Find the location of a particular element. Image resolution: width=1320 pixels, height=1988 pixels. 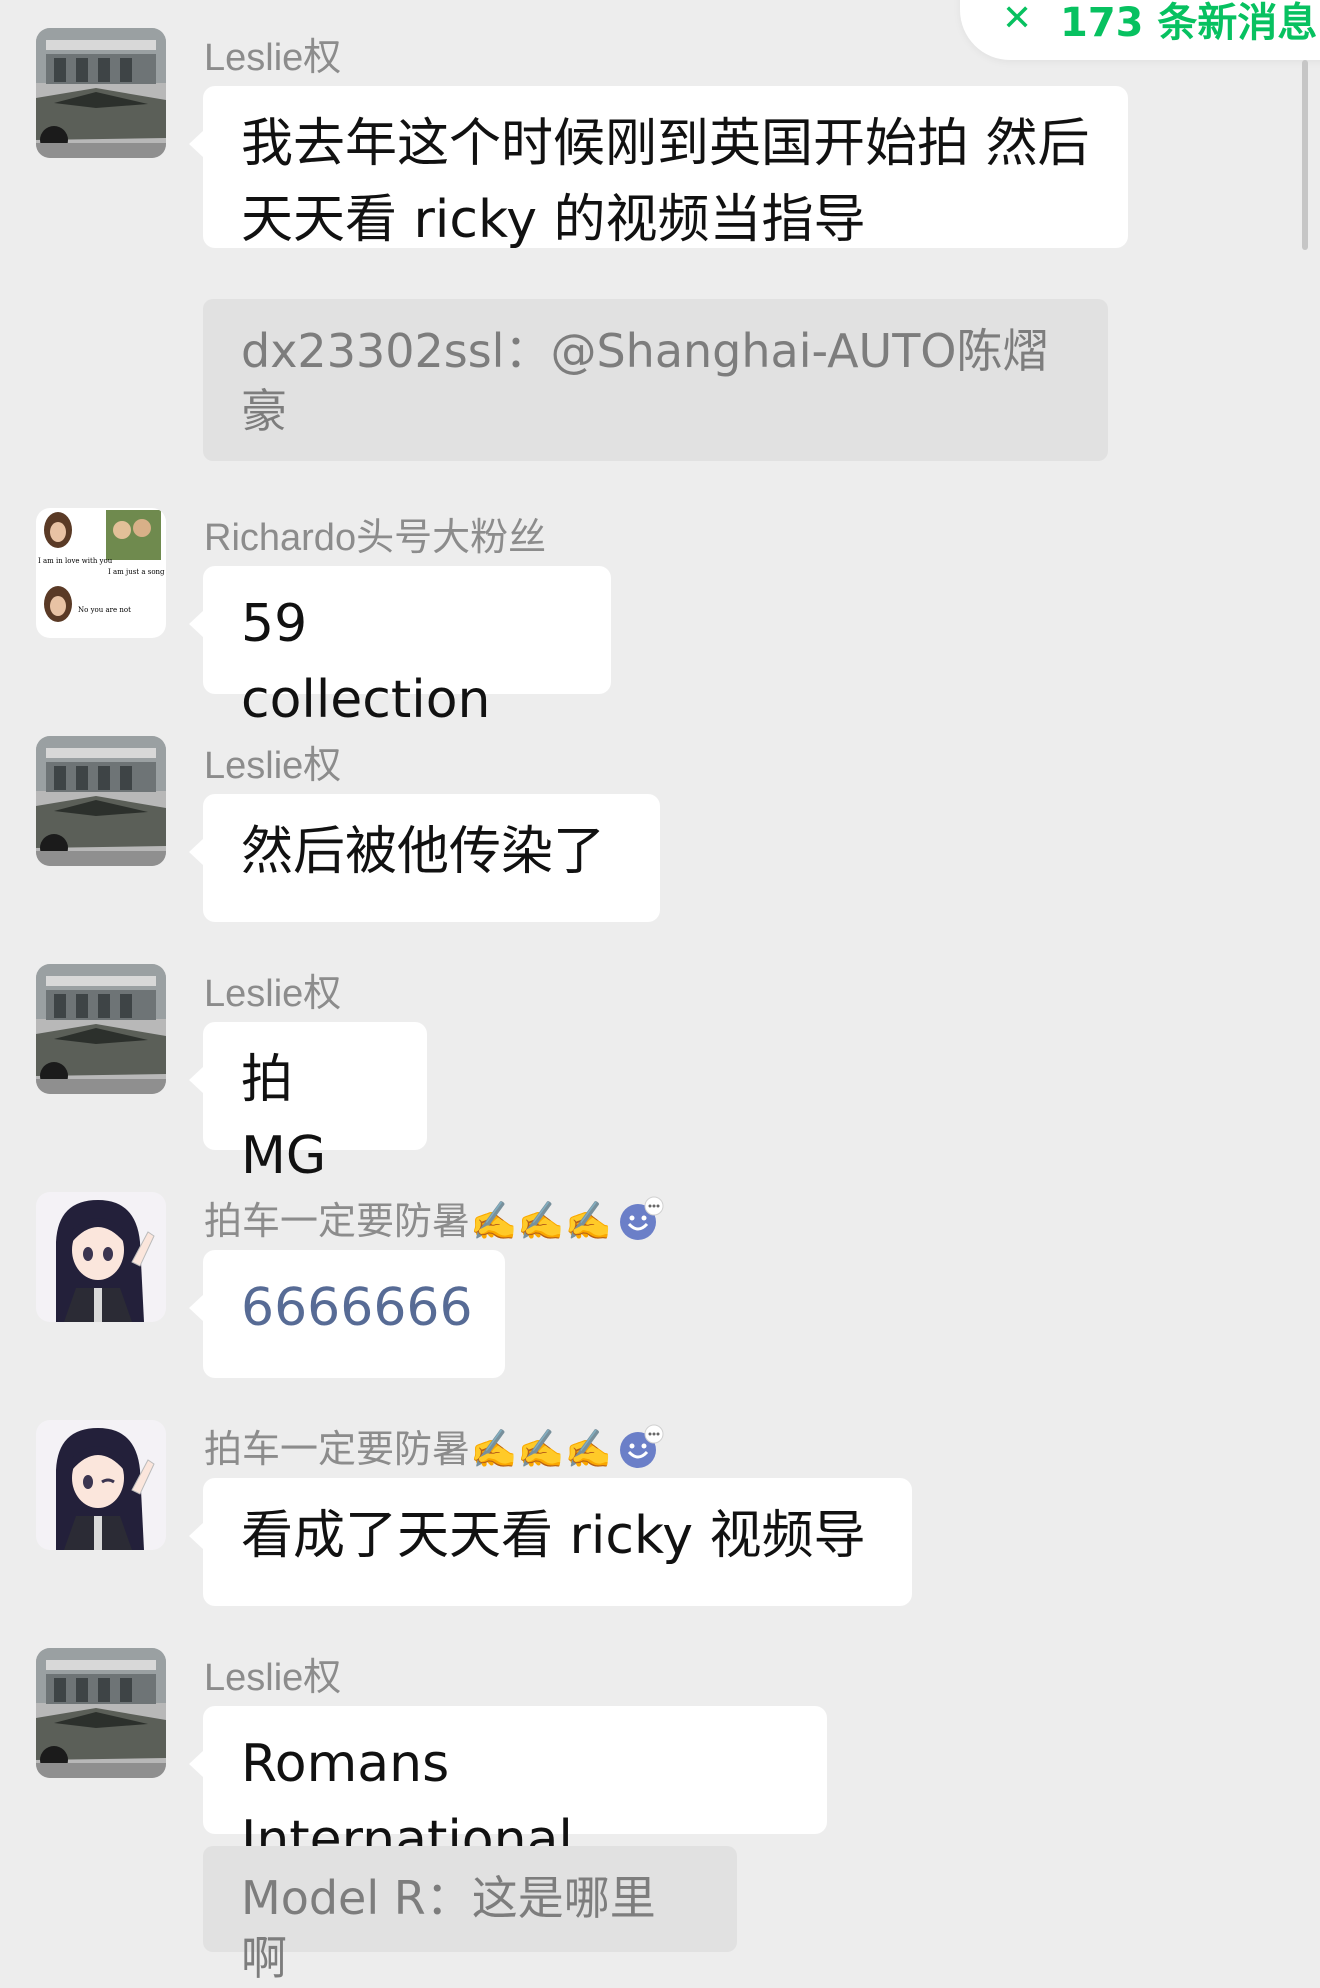

message-bubble: Romans International is located at coordinates (508, 1788).